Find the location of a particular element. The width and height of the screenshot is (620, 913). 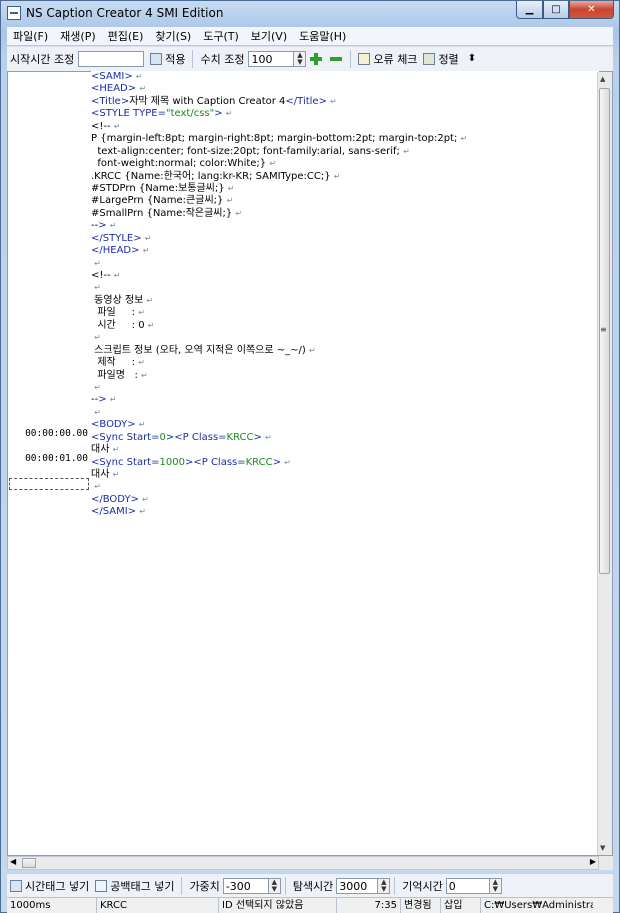

menu-file: 파일(F) is located at coordinates (30, 36).